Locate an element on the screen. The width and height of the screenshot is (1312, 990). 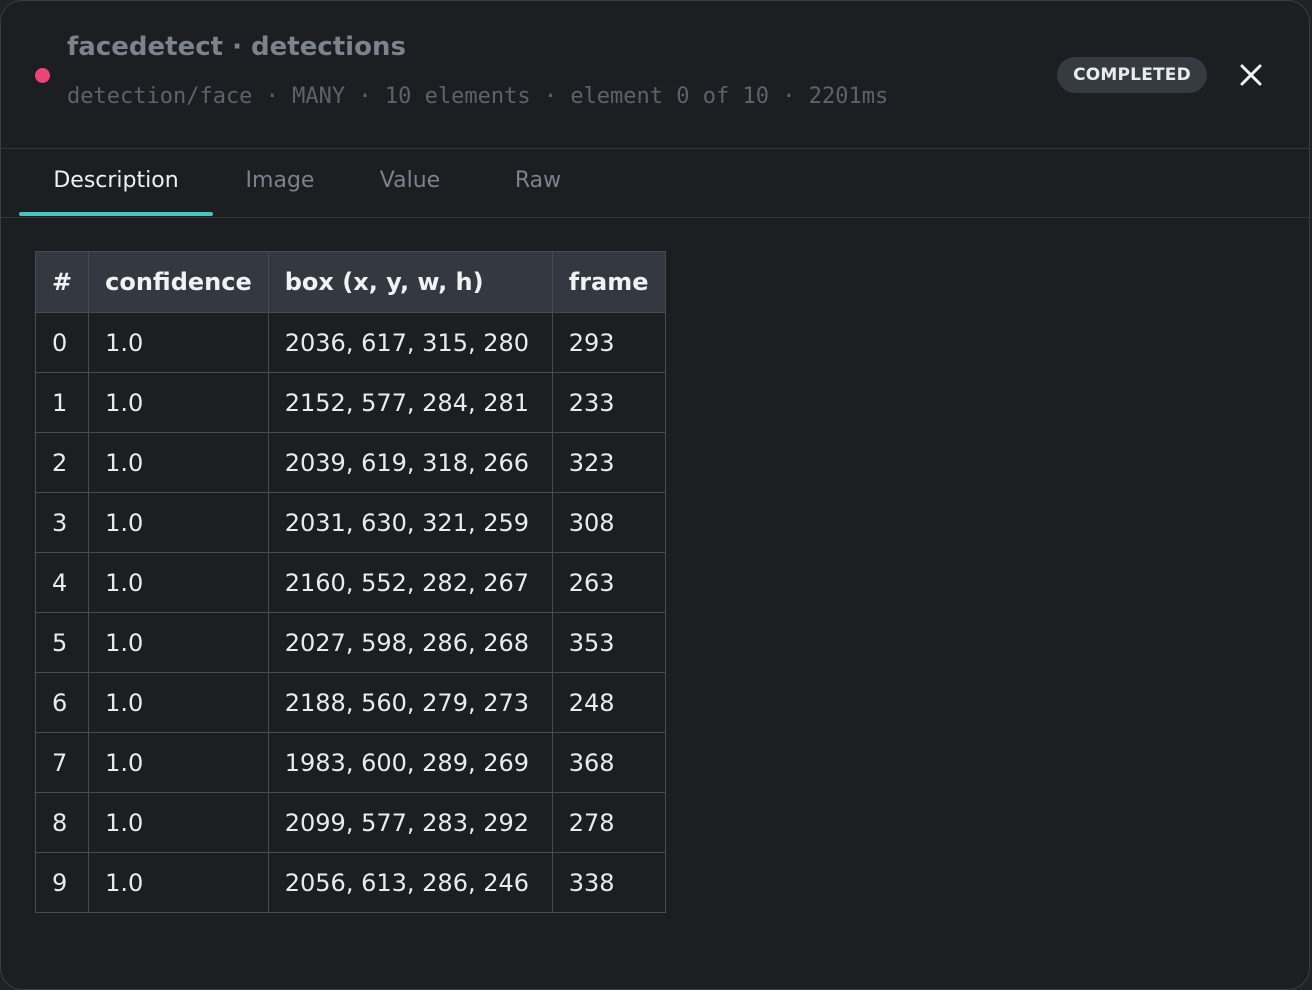
table-row: 6 1.0 2188, 560, 279, 273 248 is located at coordinates (350, 702).